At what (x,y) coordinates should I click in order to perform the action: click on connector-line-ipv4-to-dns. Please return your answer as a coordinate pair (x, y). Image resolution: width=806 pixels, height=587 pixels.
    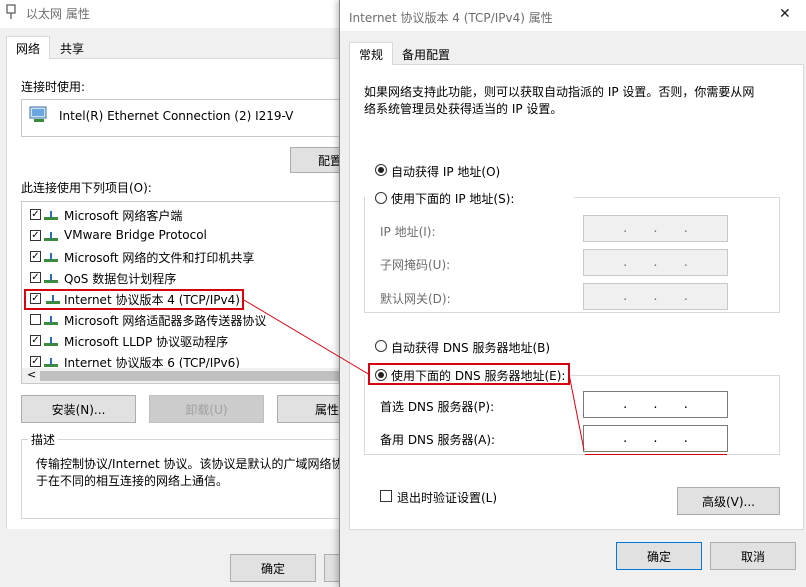
    Looking at the image, I should click on (307, 337).